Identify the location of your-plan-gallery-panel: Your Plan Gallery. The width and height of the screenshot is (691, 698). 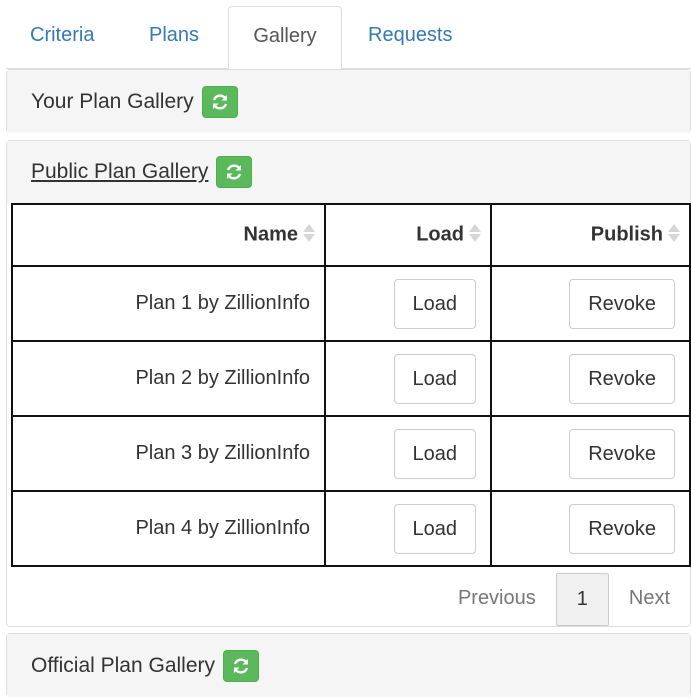
(348, 101).